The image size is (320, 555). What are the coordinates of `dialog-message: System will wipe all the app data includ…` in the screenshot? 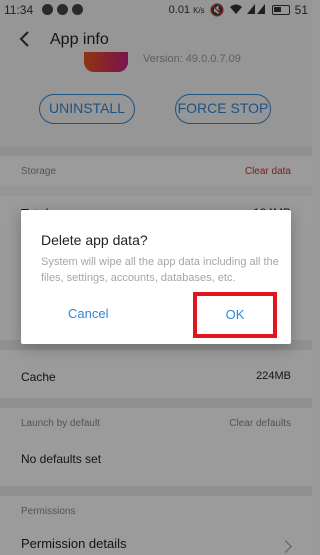 It's located at (160, 270).